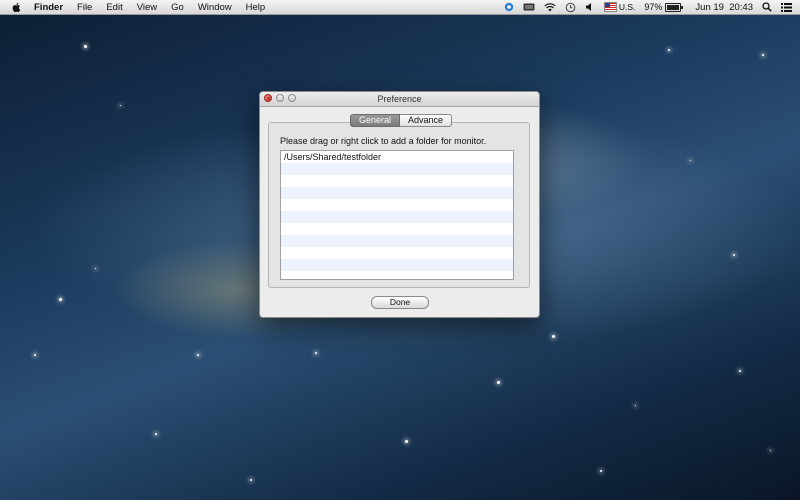  I want to click on tab-general: General, so click(375, 120).